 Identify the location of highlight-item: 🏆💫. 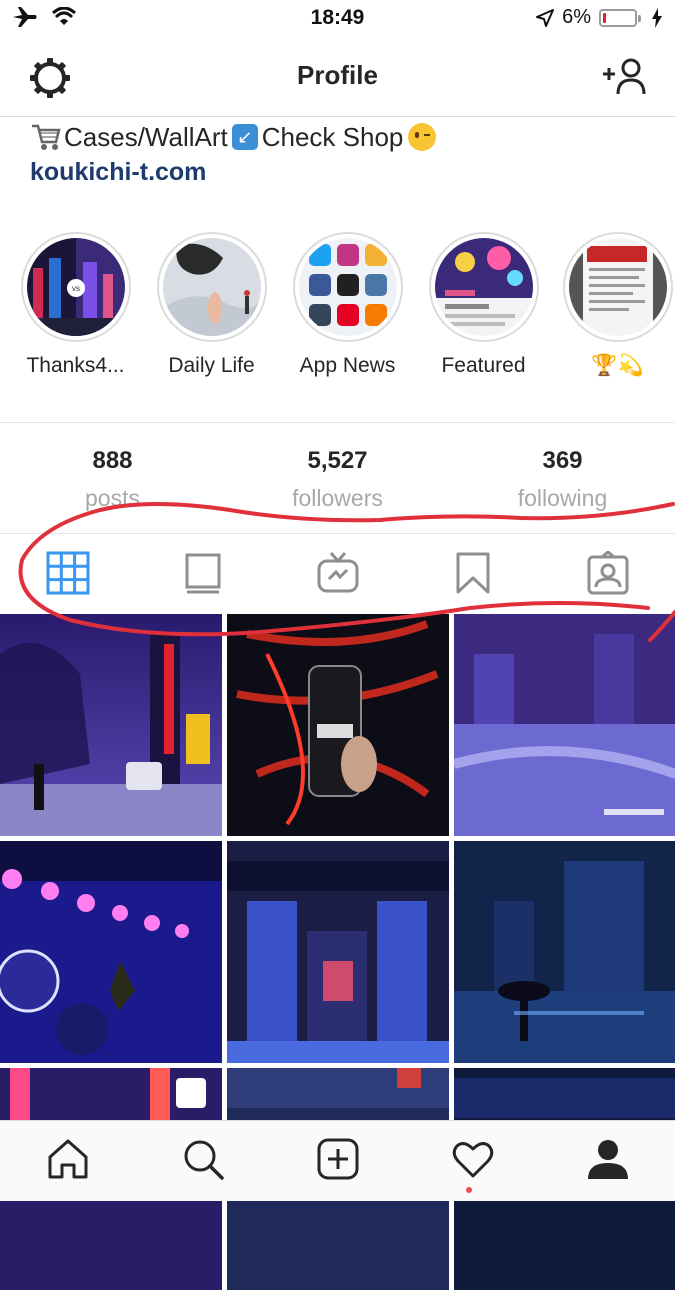
(612, 303).